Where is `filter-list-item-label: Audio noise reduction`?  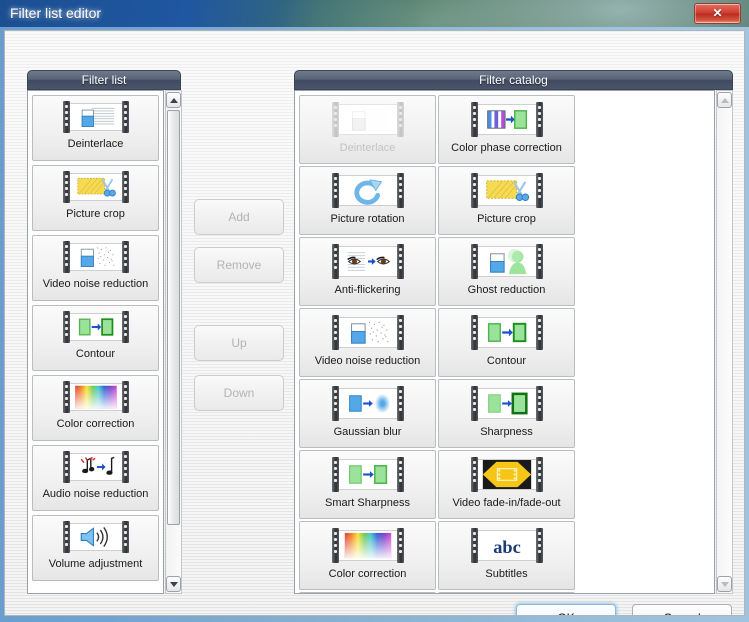
filter-list-item-label: Audio noise reduction is located at coordinates (95, 494).